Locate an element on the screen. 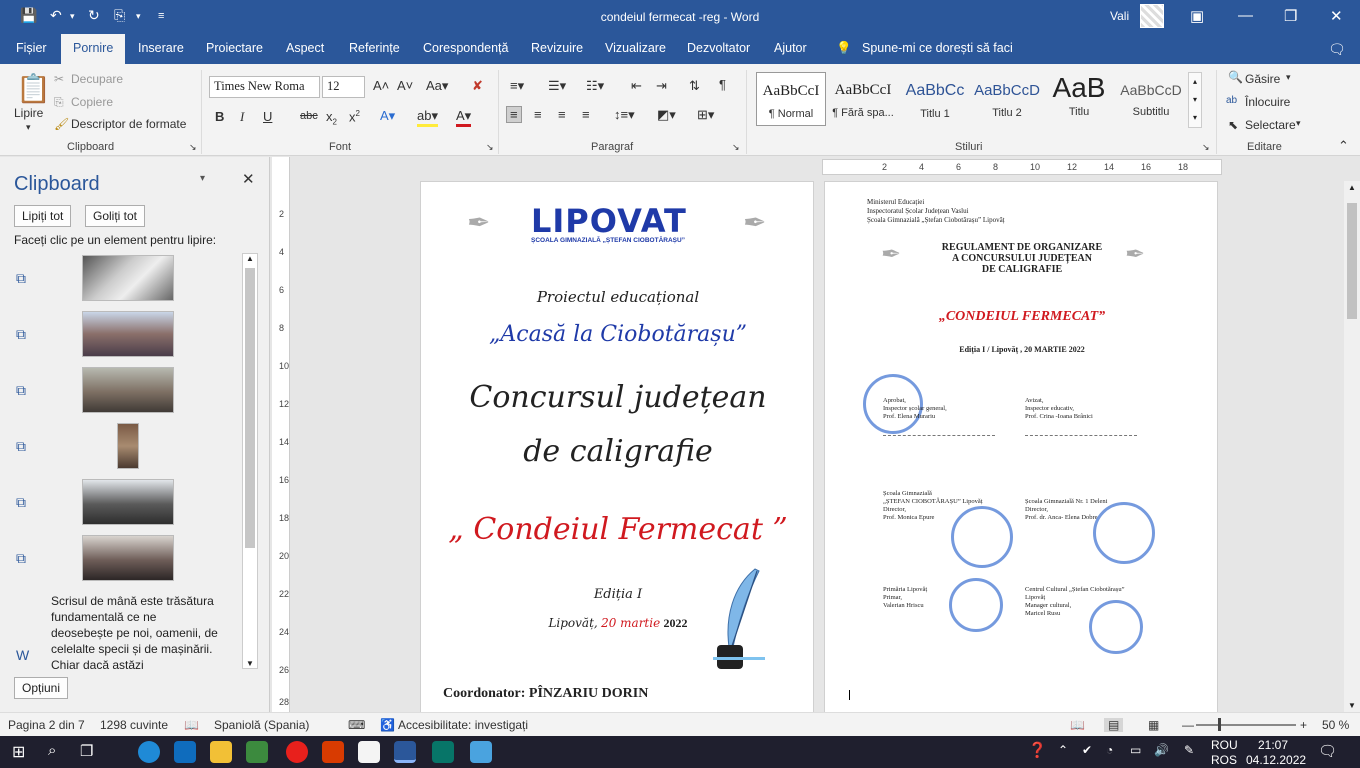  styles-launcher-icon: ↘ is located at coordinates (1206, 147).